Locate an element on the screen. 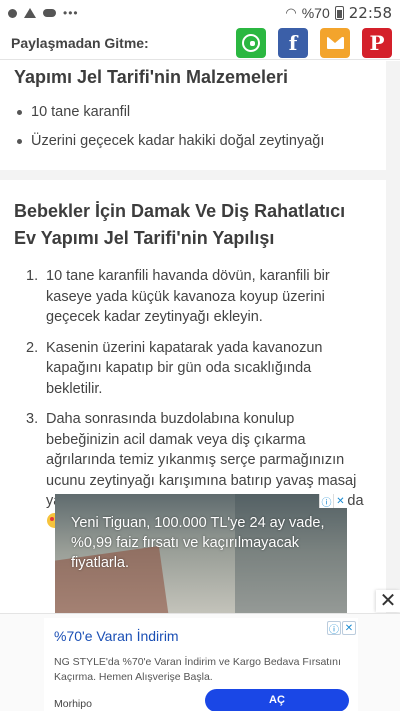  battery-icon is located at coordinates (339, 13).